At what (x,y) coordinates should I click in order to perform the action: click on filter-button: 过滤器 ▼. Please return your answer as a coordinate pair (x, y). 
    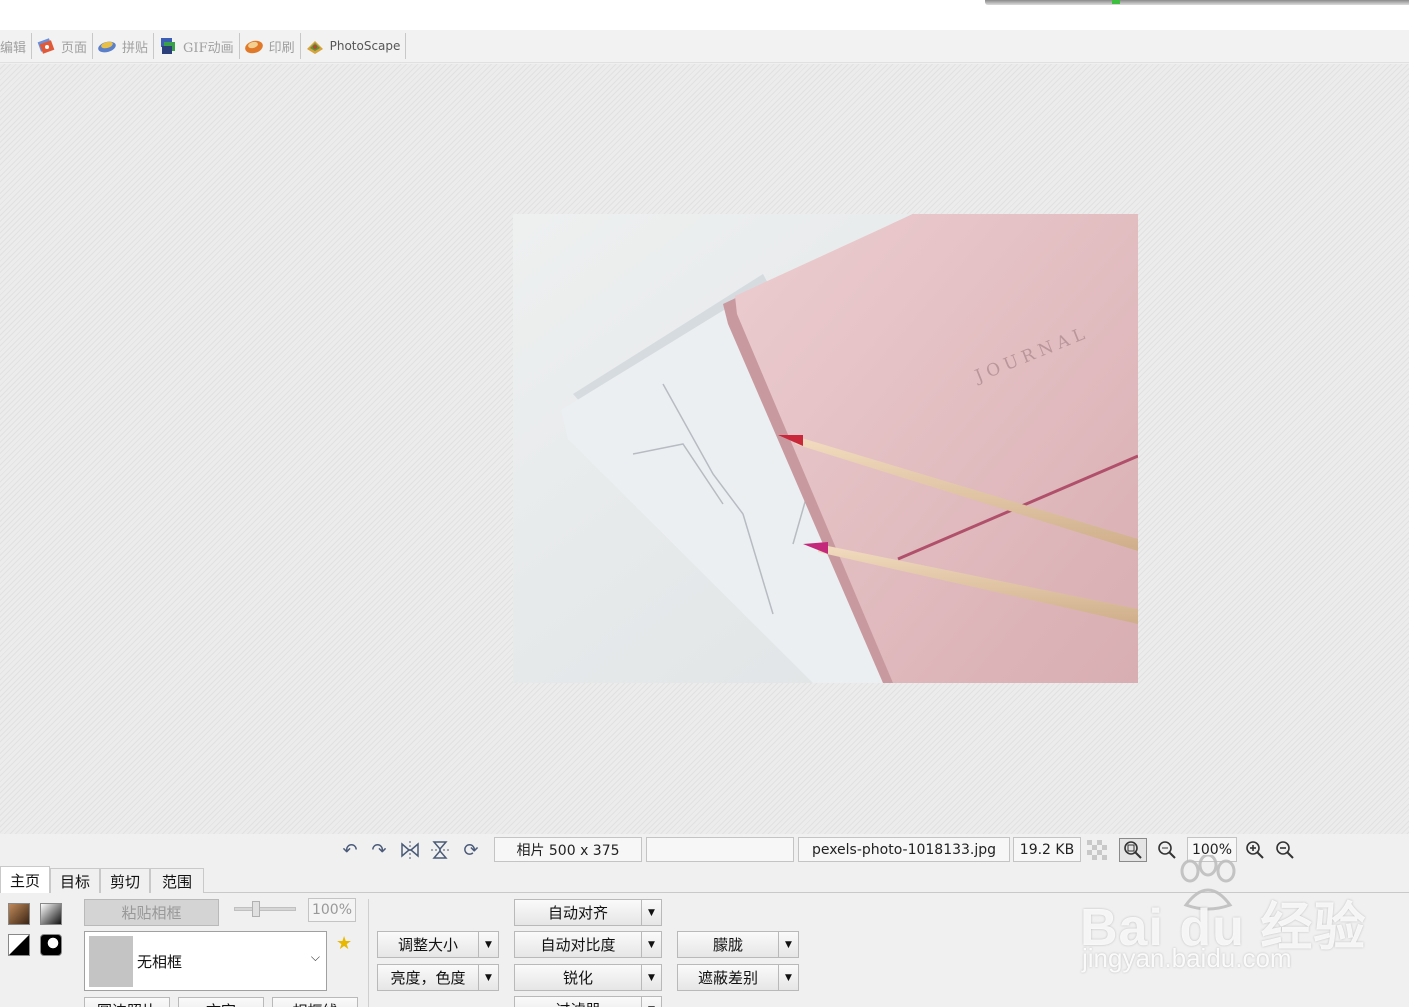
    Looking at the image, I should click on (588, 1001).